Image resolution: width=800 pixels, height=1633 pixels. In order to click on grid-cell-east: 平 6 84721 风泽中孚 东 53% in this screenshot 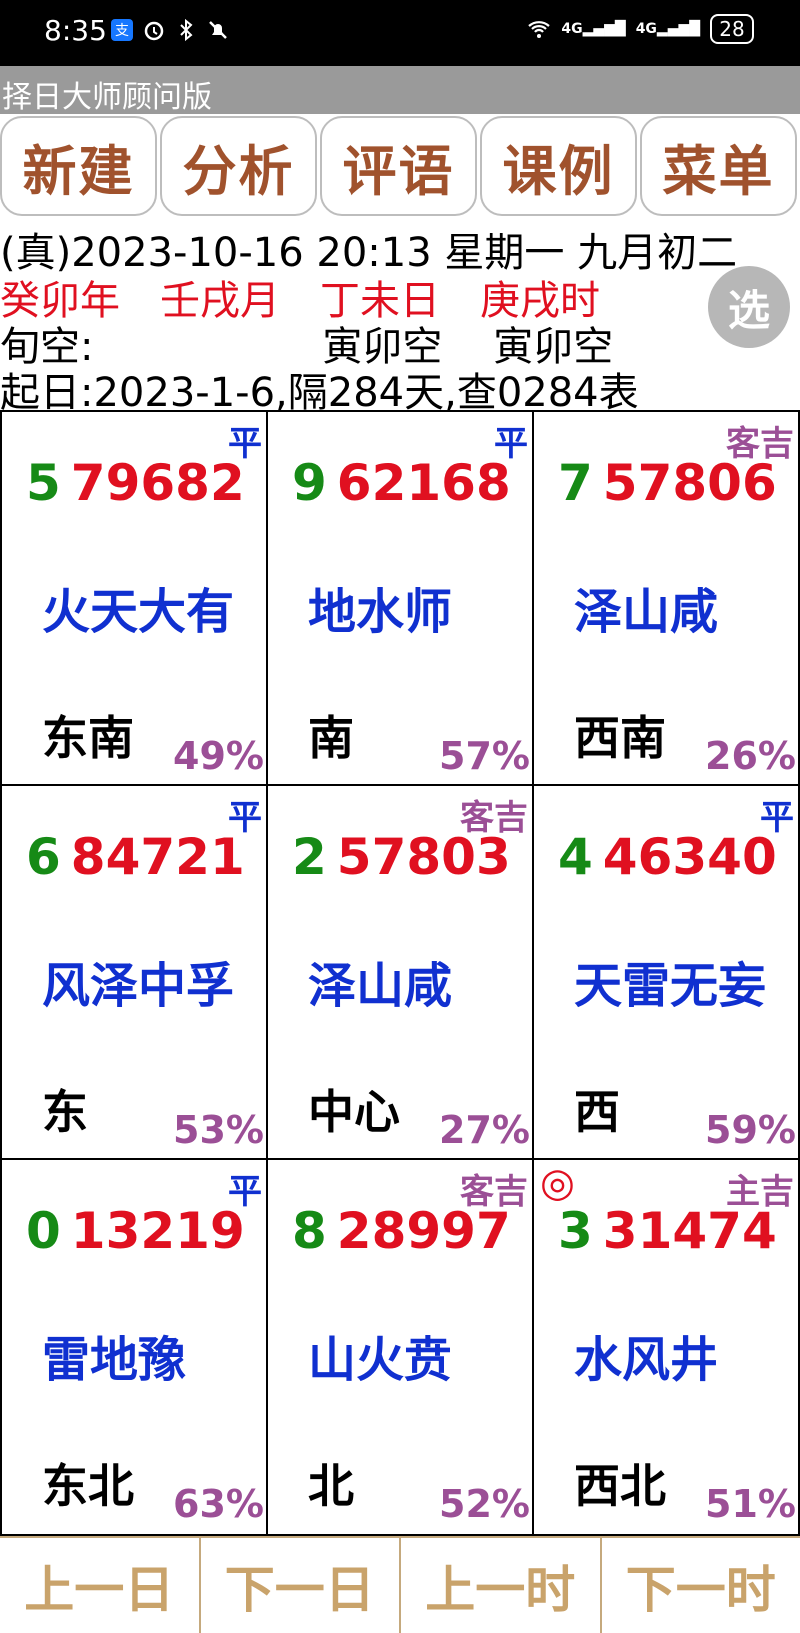, I will do `click(135, 973)`.